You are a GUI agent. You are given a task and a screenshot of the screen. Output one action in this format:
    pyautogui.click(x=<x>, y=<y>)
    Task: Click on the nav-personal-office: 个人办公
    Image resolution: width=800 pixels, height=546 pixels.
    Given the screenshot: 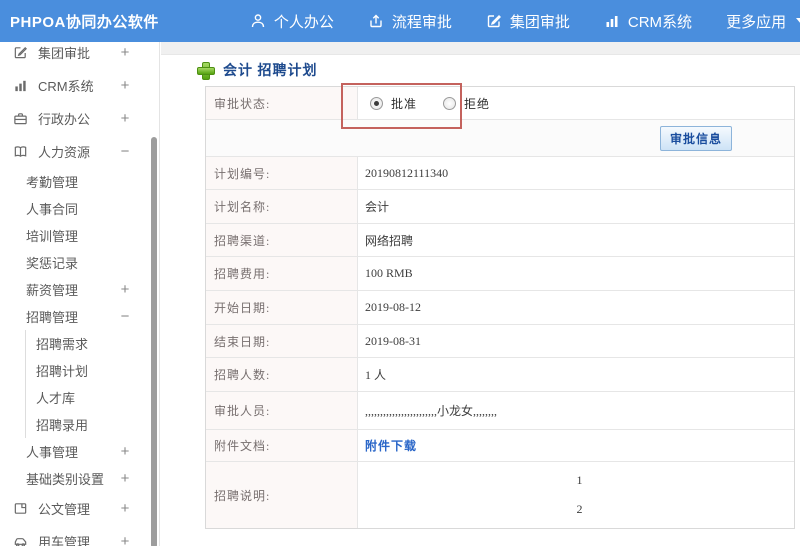 What is the action you would take?
    pyautogui.click(x=292, y=21)
    